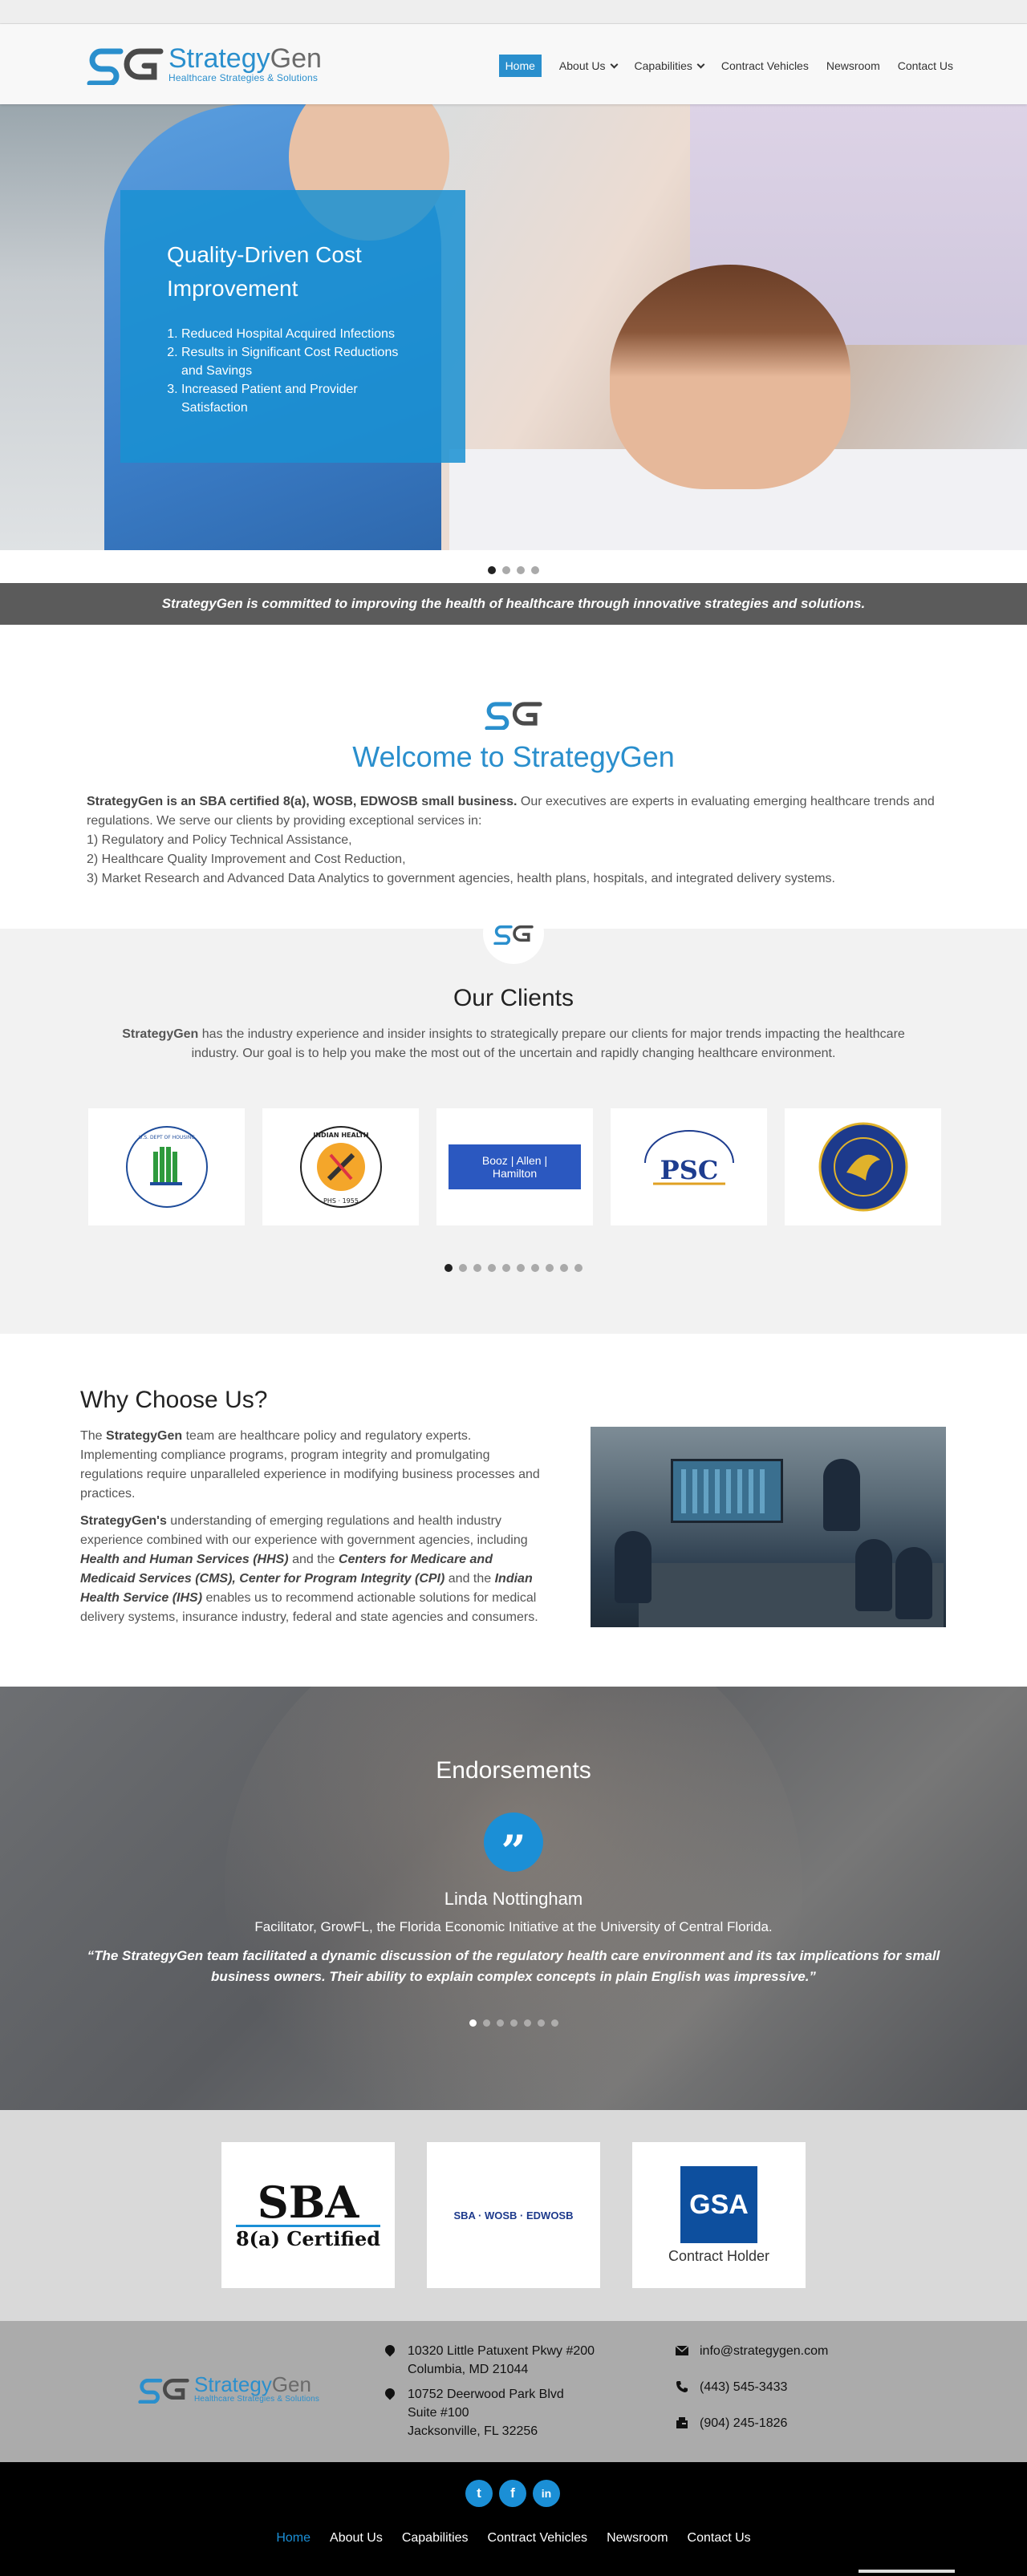  I want to click on footer-nav-about-us: About Us, so click(357, 2538).